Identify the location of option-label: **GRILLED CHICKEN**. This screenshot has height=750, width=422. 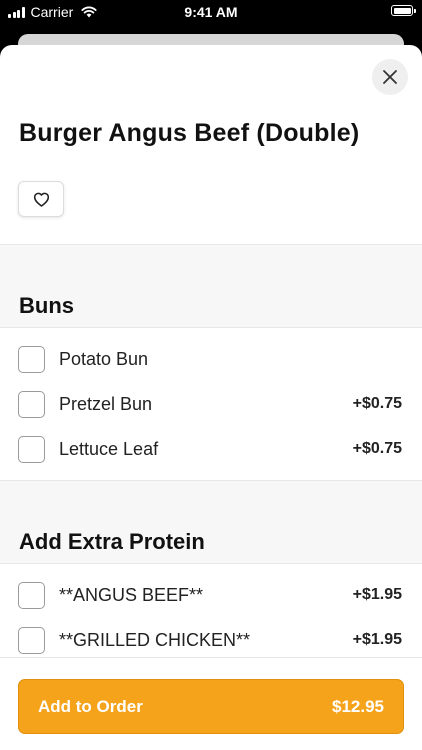
(155, 639).